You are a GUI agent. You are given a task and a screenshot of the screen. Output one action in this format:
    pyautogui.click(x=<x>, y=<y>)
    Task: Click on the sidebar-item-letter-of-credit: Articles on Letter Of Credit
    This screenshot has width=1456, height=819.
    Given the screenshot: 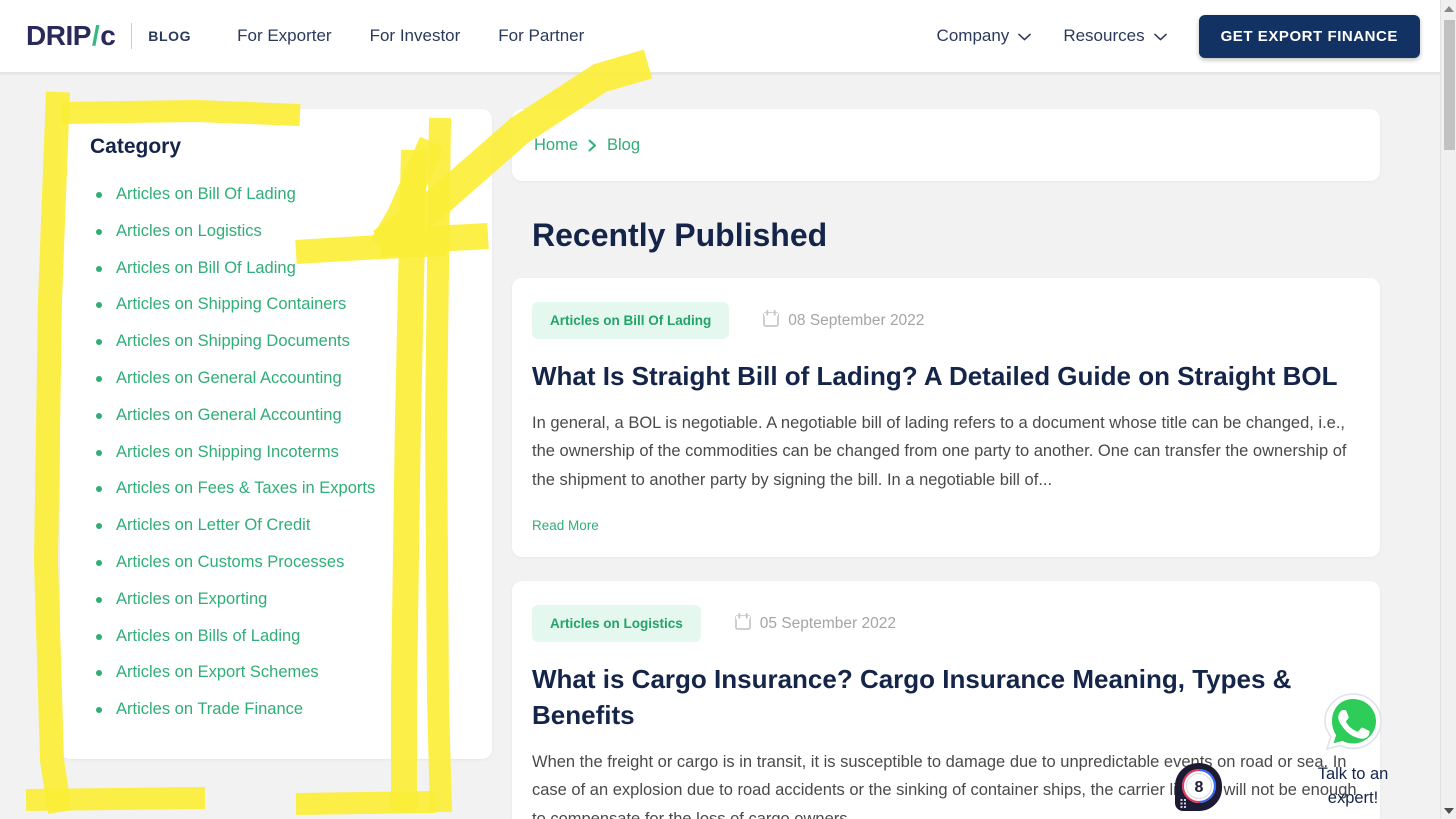 What is the action you would take?
    pyautogui.click(x=213, y=525)
    